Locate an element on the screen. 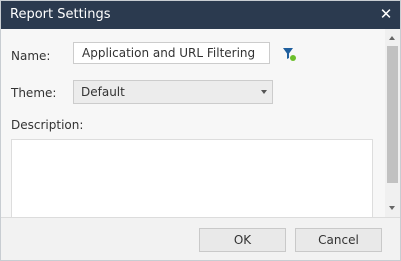 The width and height of the screenshot is (401, 261). theme-label: Theme: is located at coordinates (34, 93).